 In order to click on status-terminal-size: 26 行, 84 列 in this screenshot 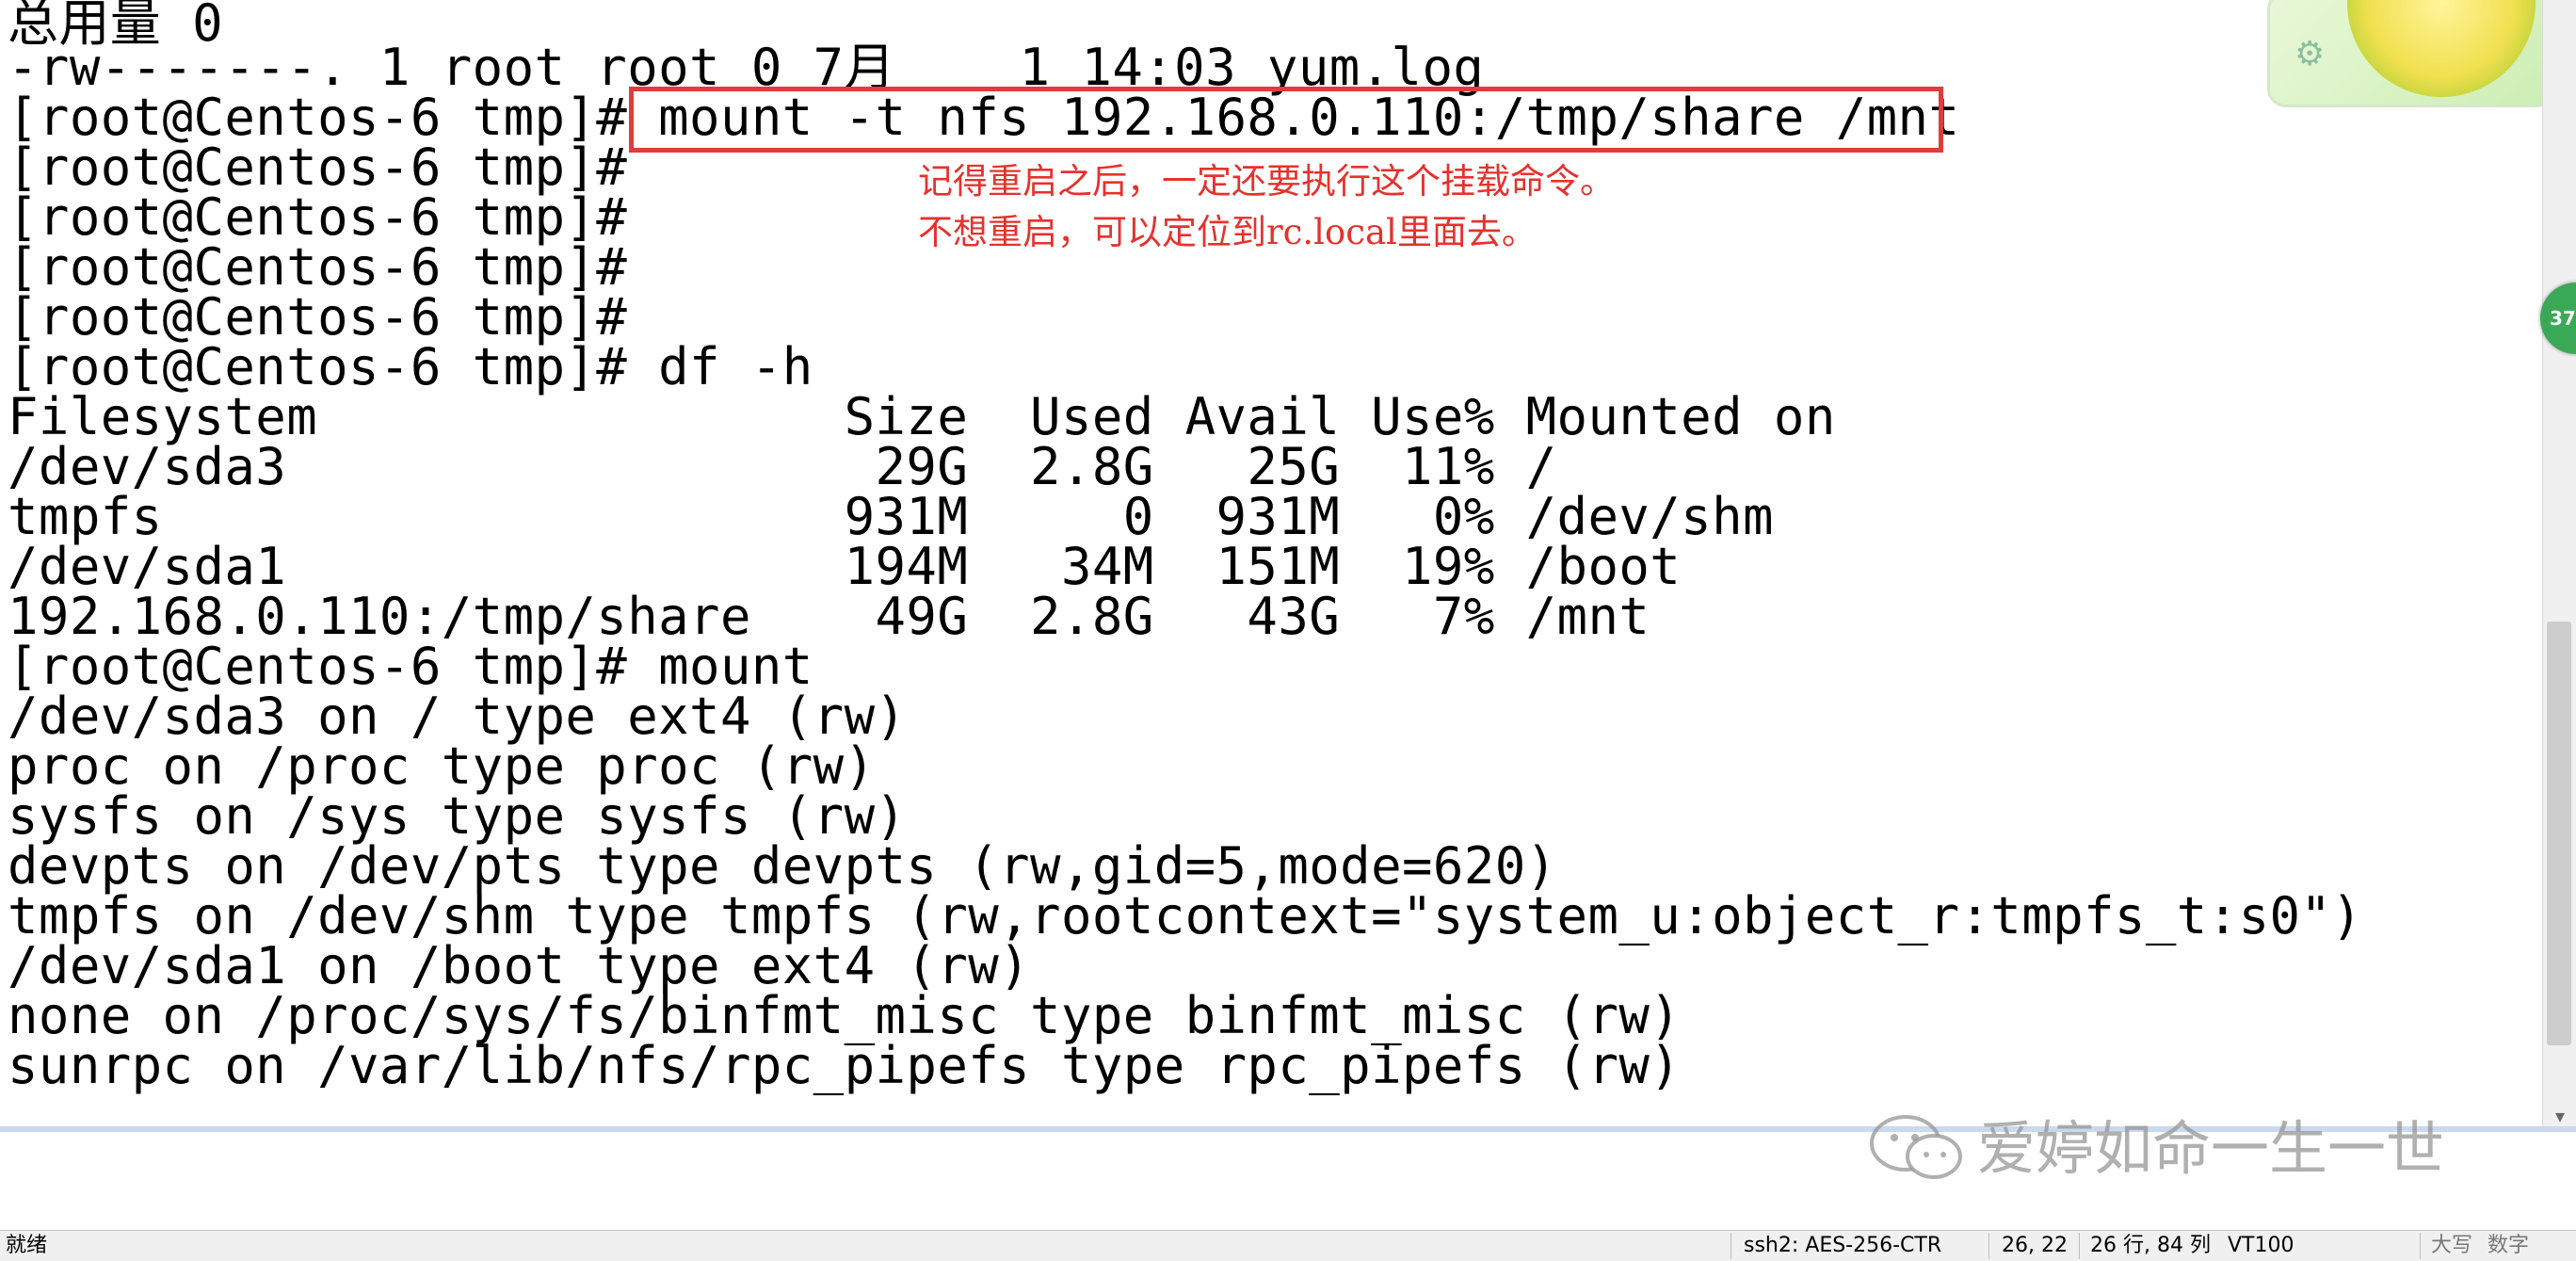, I will do `click(2150, 1245)`.